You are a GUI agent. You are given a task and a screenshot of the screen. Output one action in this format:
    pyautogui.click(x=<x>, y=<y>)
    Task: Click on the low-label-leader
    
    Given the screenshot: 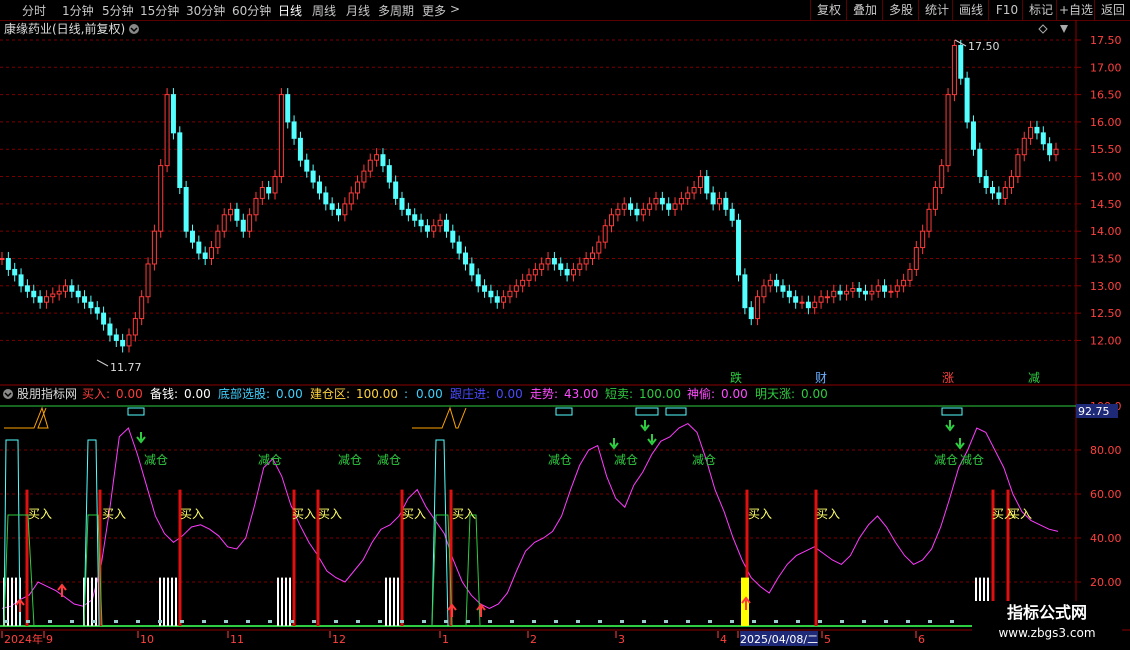 What is the action you would take?
    pyautogui.click(x=102, y=363)
    